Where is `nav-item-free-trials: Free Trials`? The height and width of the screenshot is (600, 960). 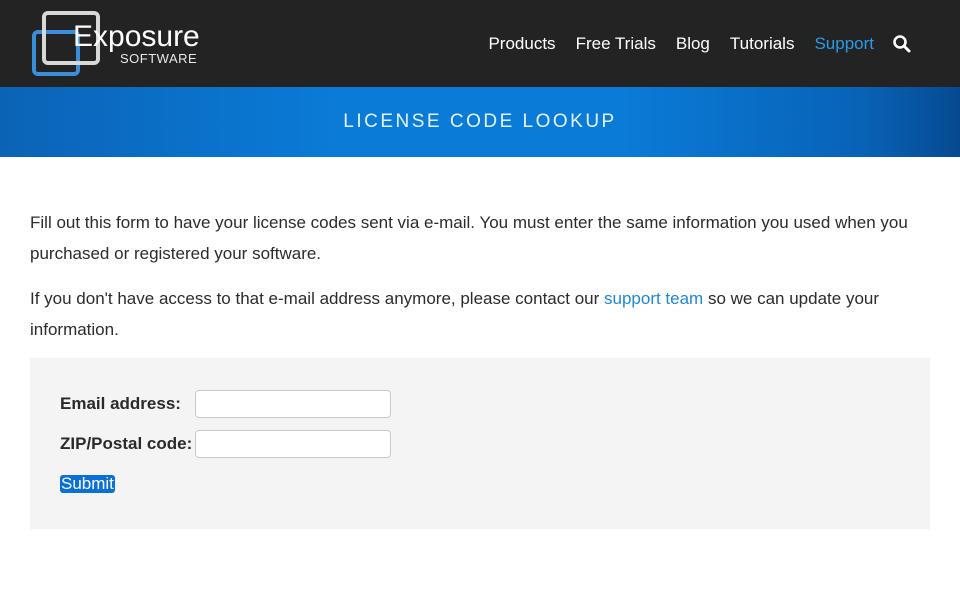 nav-item-free-trials: Free Trials is located at coordinates (616, 44).